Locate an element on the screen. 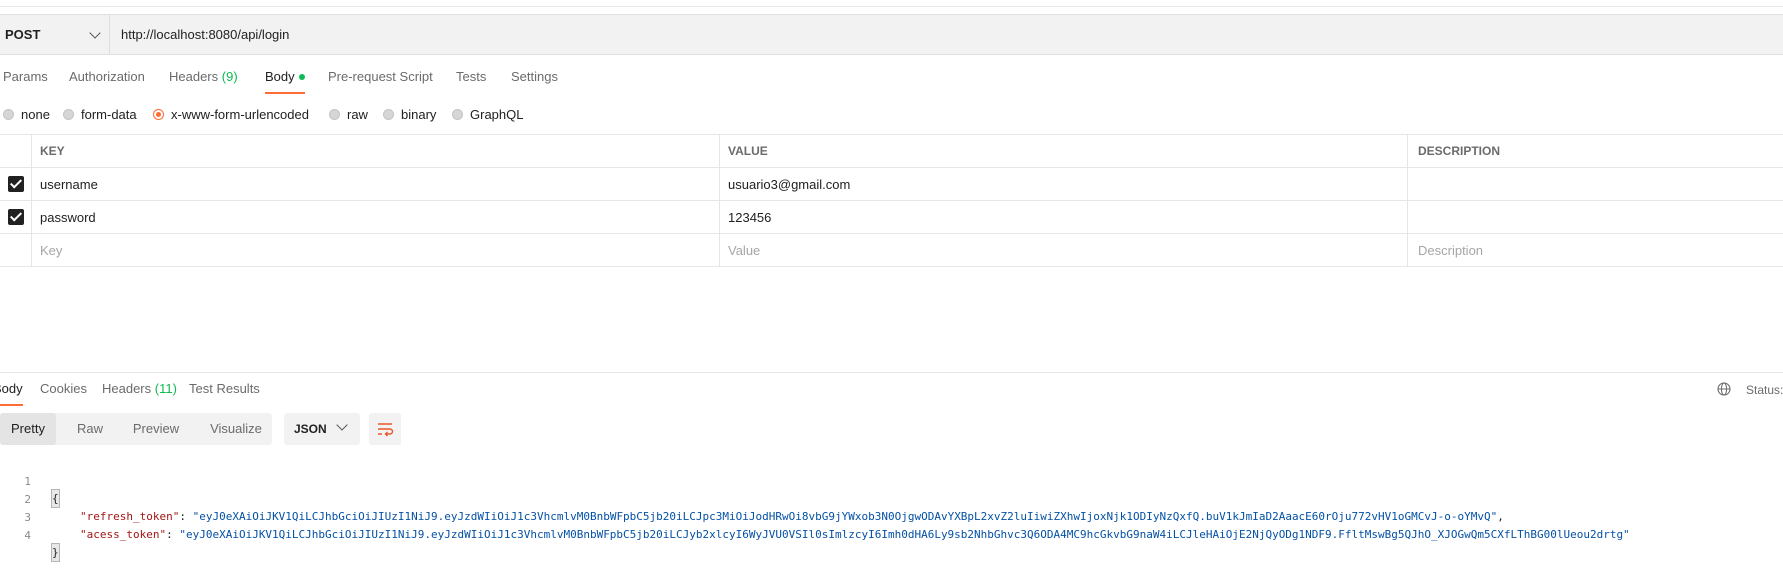 The image size is (1783, 578). radio-graphql: GraphQL is located at coordinates (487, 114).